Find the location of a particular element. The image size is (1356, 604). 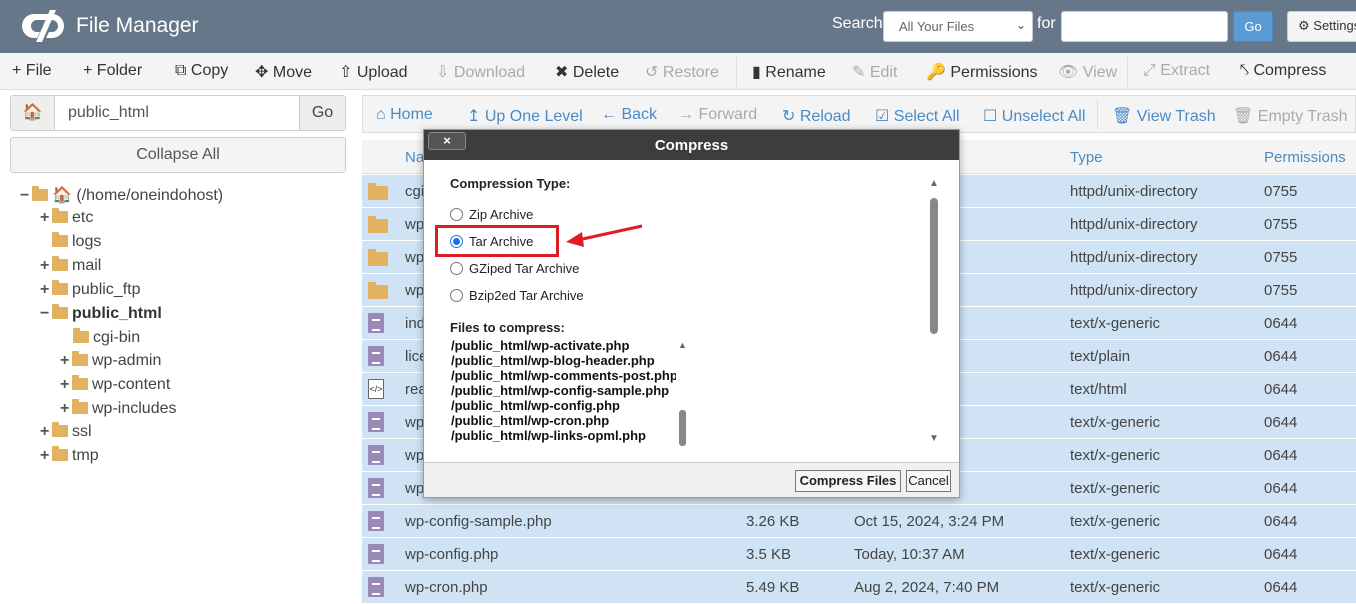

column-header-permissions: Permissions is located at coordinates (1305, 157).